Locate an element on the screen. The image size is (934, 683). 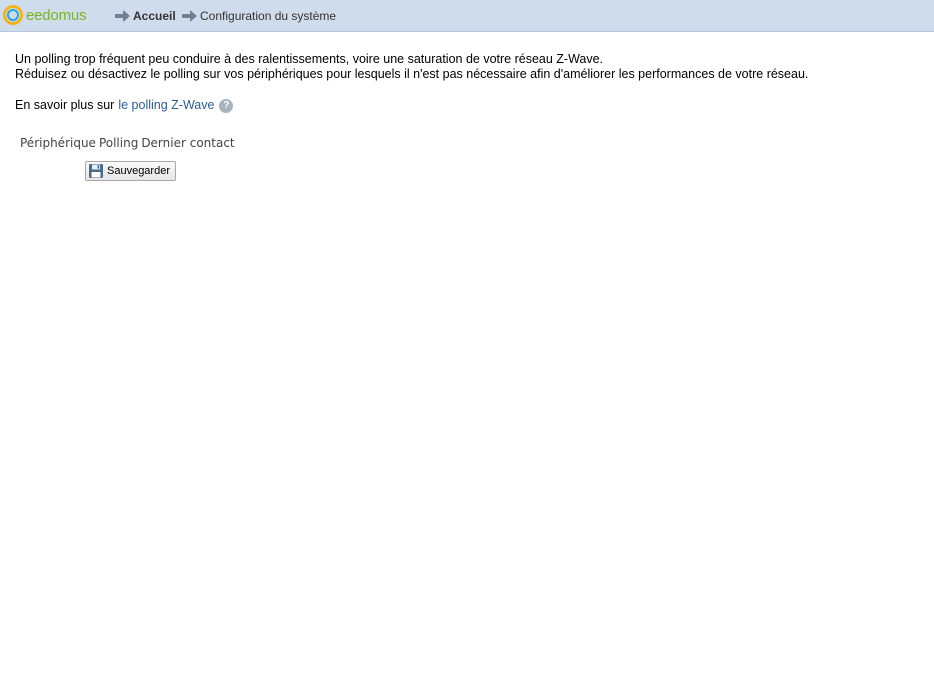
learn-more-prefix: En savoir plus sur is located at coordinates (65, 105).